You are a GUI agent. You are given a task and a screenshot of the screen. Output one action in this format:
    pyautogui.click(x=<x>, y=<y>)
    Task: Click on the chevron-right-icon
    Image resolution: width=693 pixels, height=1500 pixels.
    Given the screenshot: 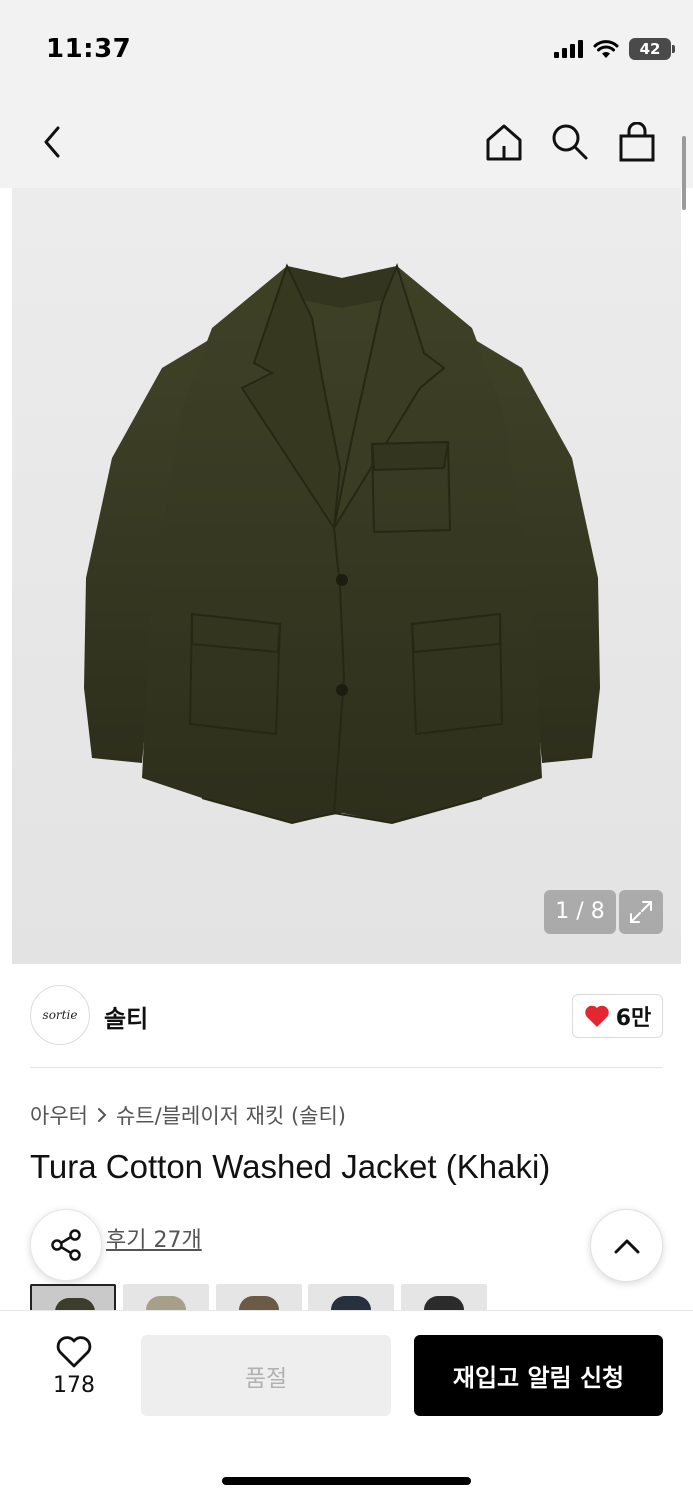 What is the action you would take?
    pyautogui.click(x=102, y=1115)
    